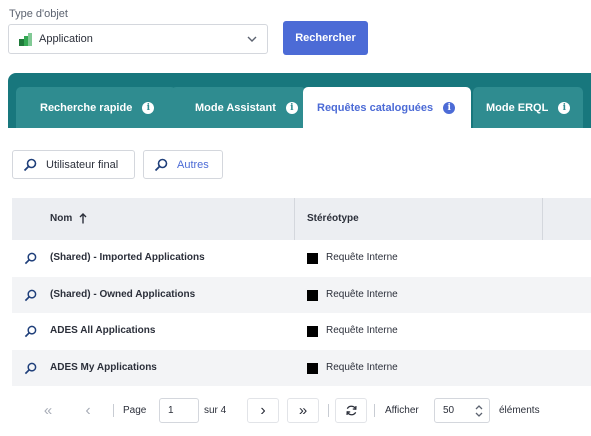  Describe the element at coordinates (82, 164) in the screenshot. I see `filter-label: Utilisateur final` at that location.